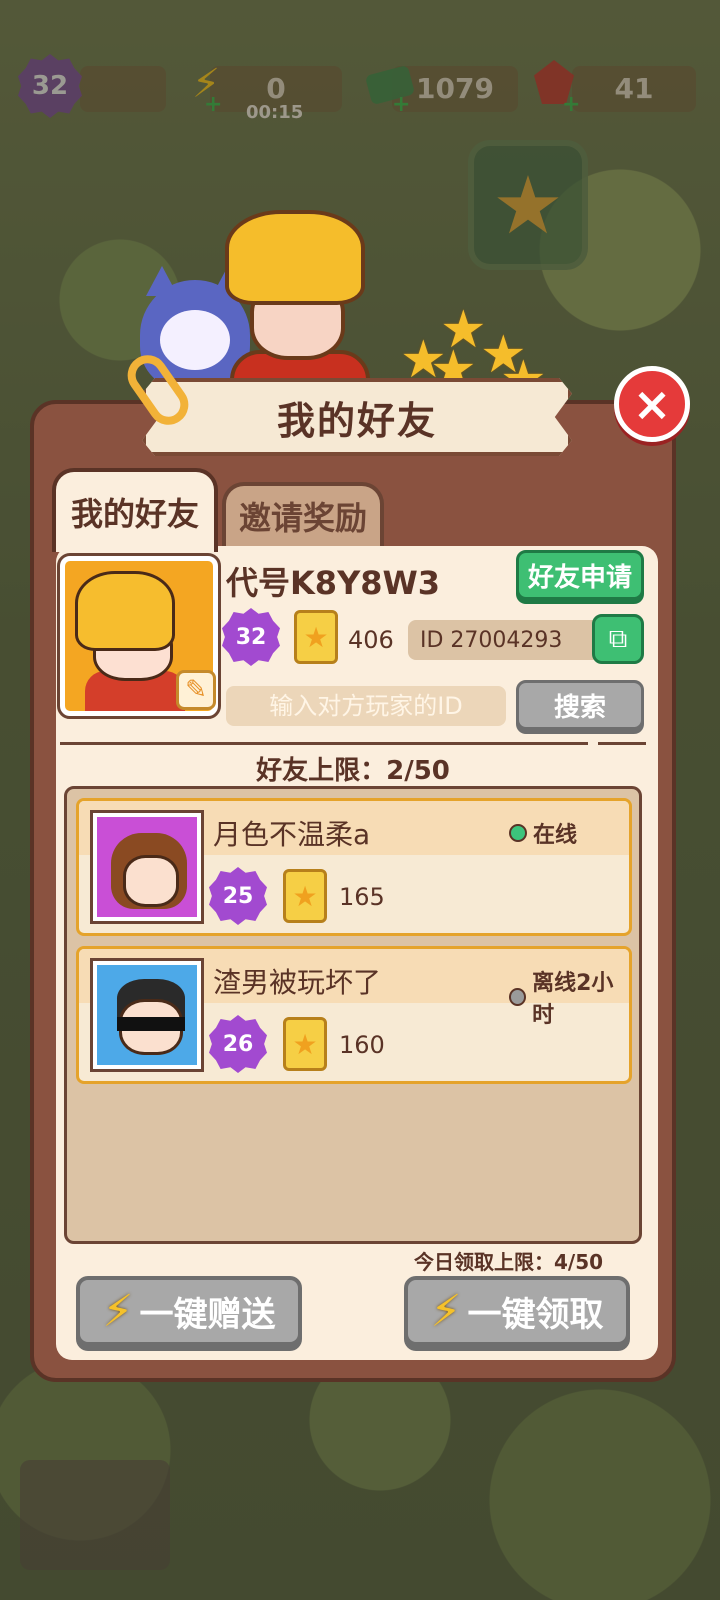 The height and width of the screenshot is (1600, 720). I want to click on daily-claim-limit: 今日领取上限：4/50, so click(509, 1262).